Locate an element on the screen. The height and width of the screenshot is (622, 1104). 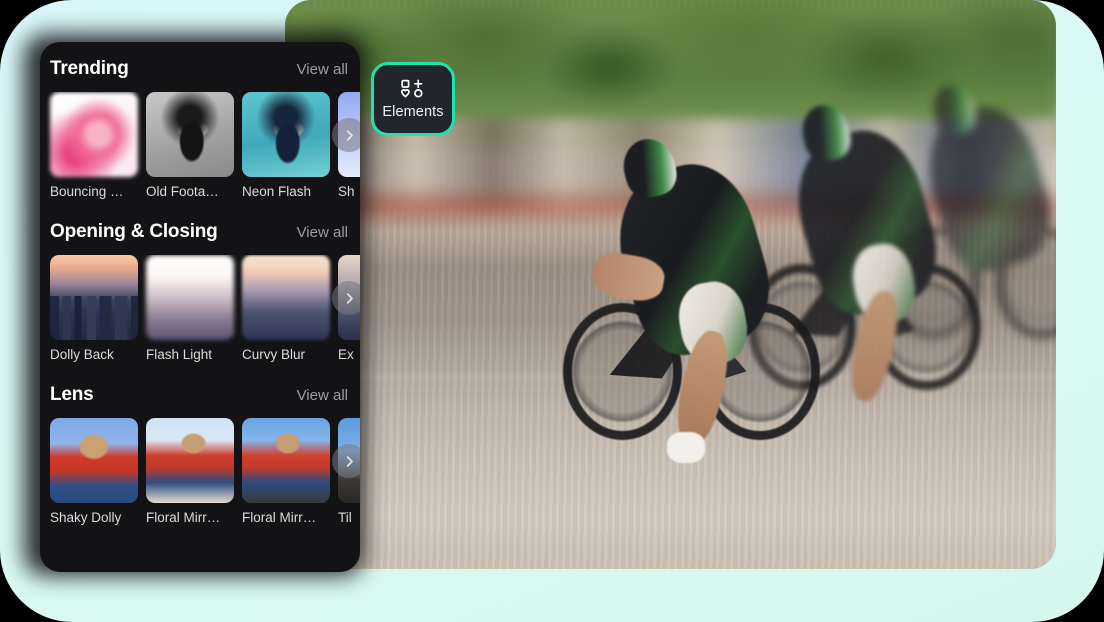
card-label: Til is located at coordinates (345, 517).